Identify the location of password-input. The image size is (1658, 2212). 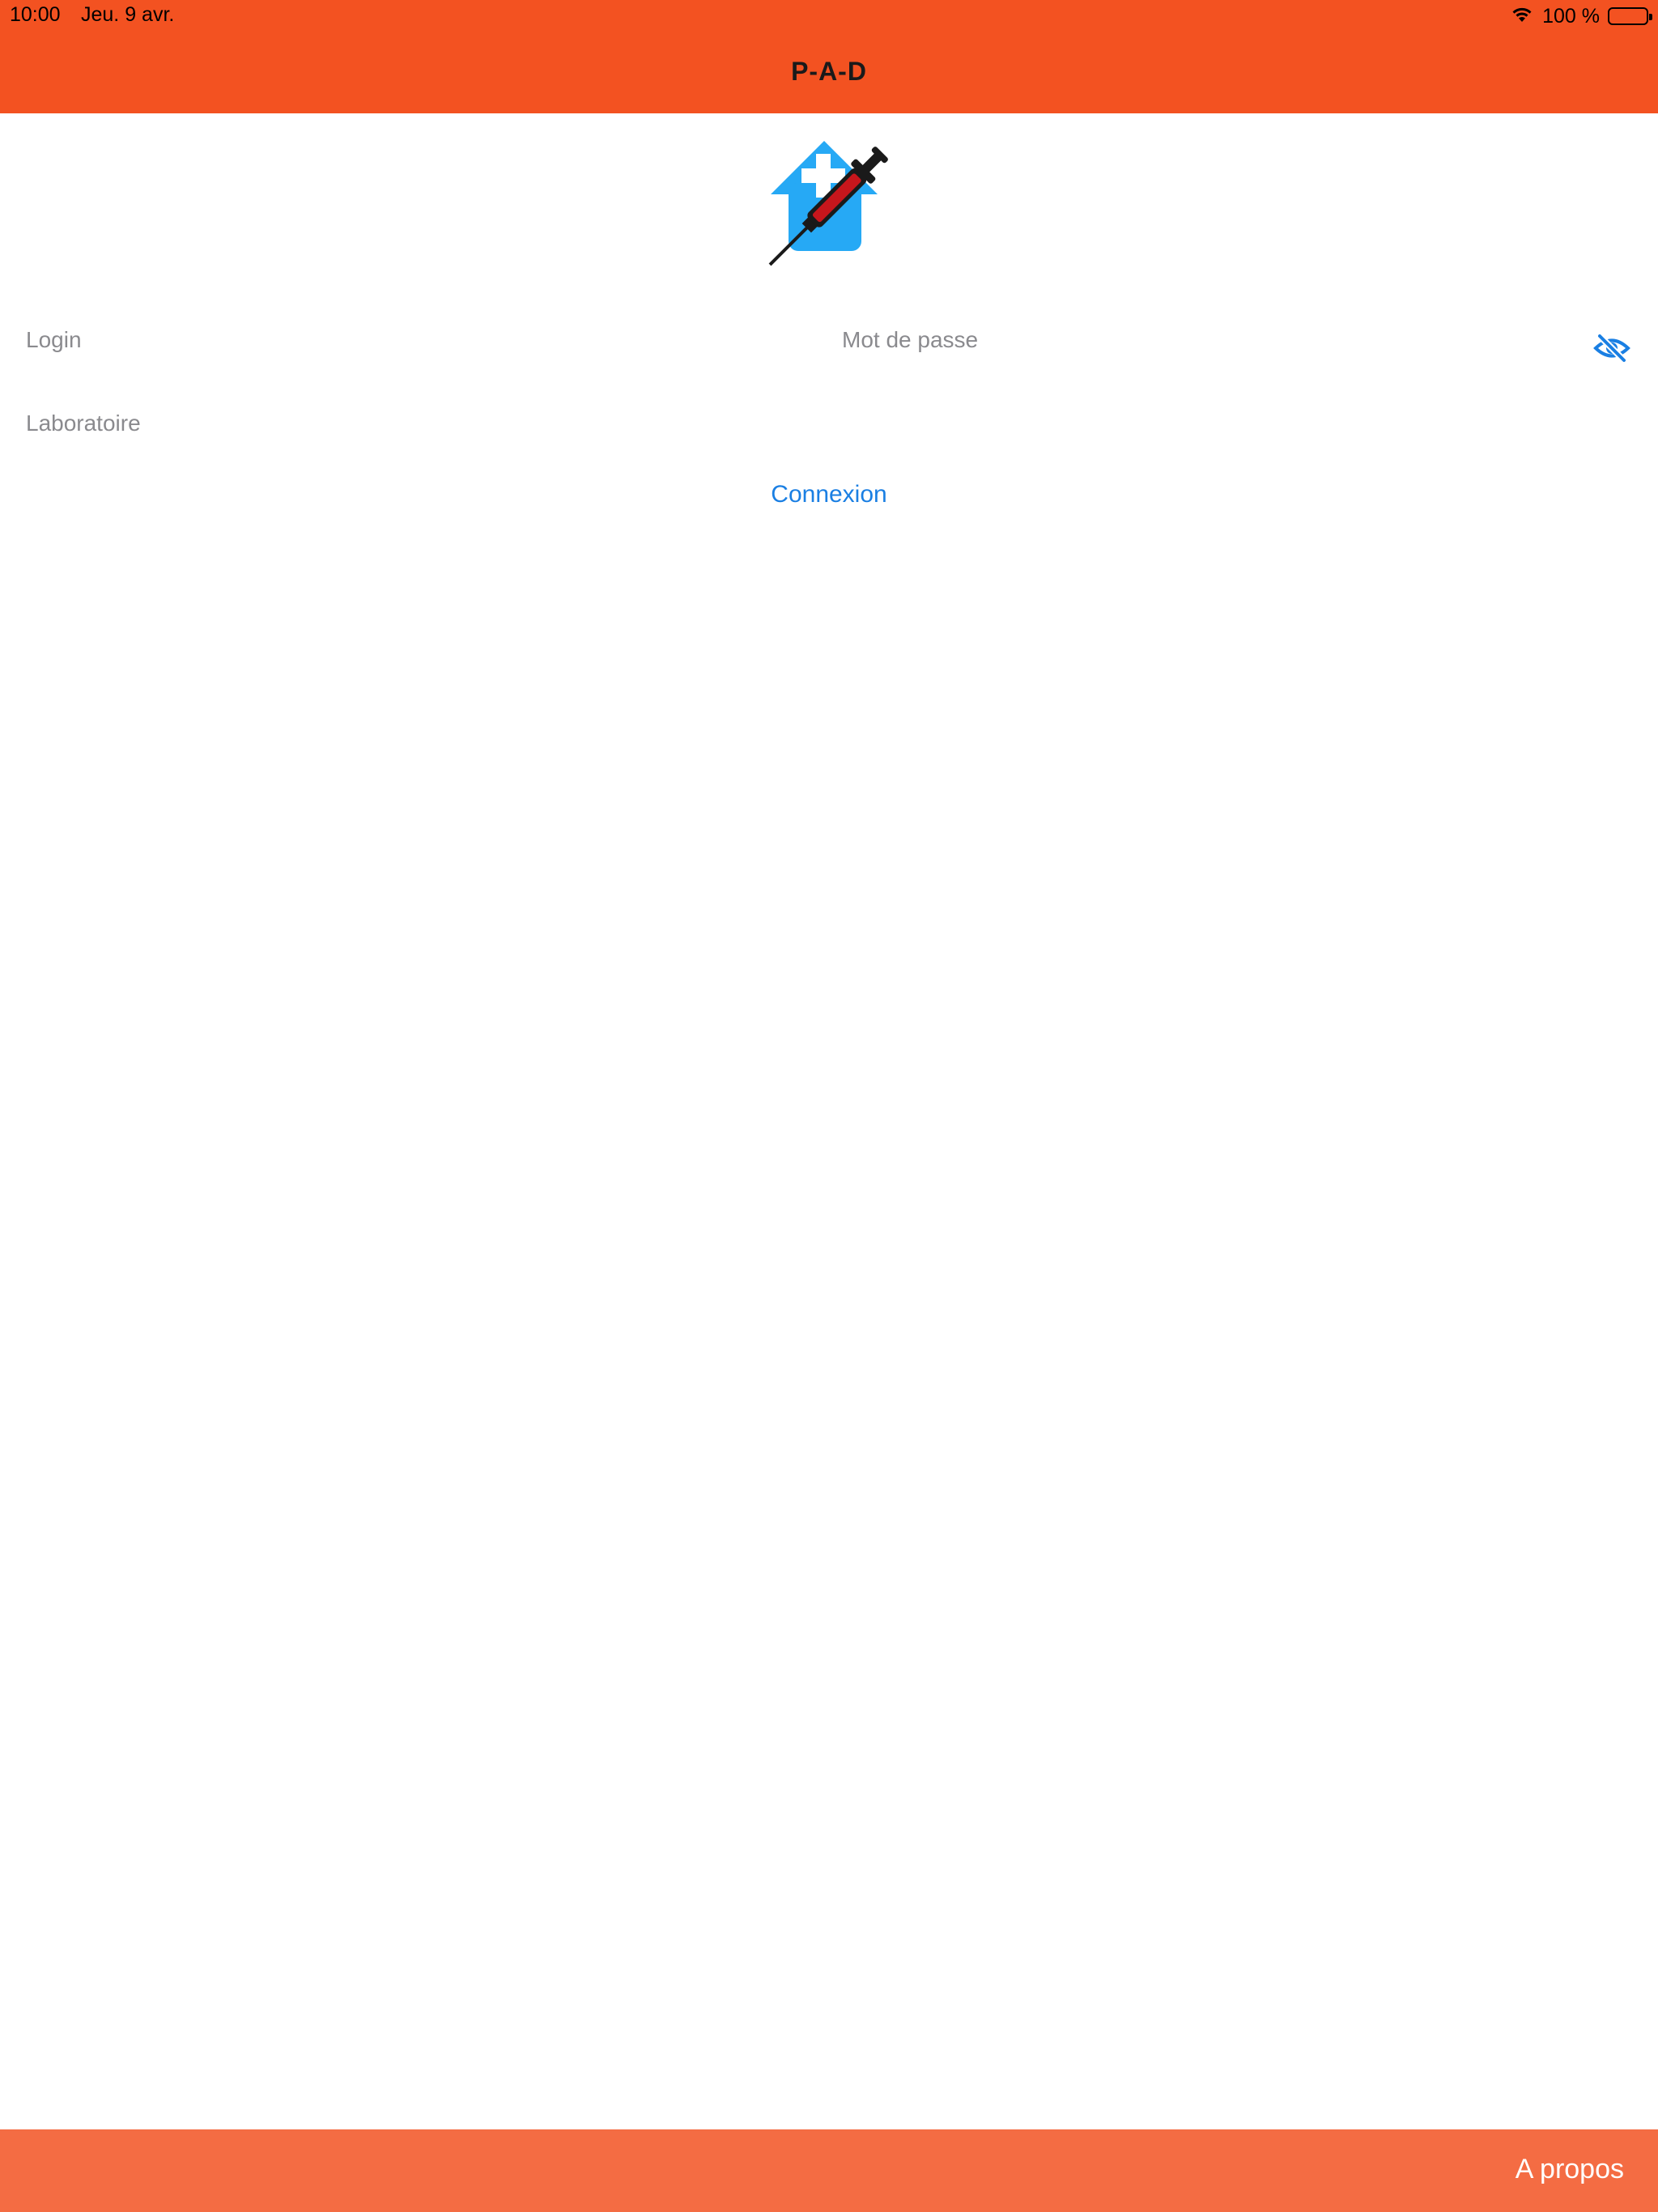
(1206, 340).